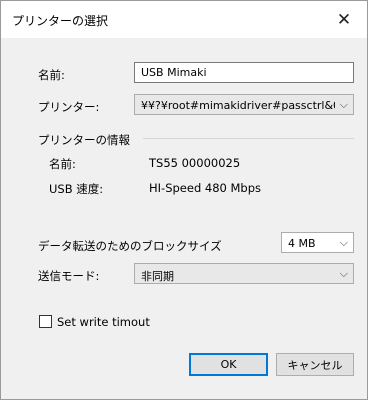  What do you see at coordinates (76, 189) in the screenshot?
I see `info-usb-speed-label: USB 速度:` at bounding box center [76, 189].